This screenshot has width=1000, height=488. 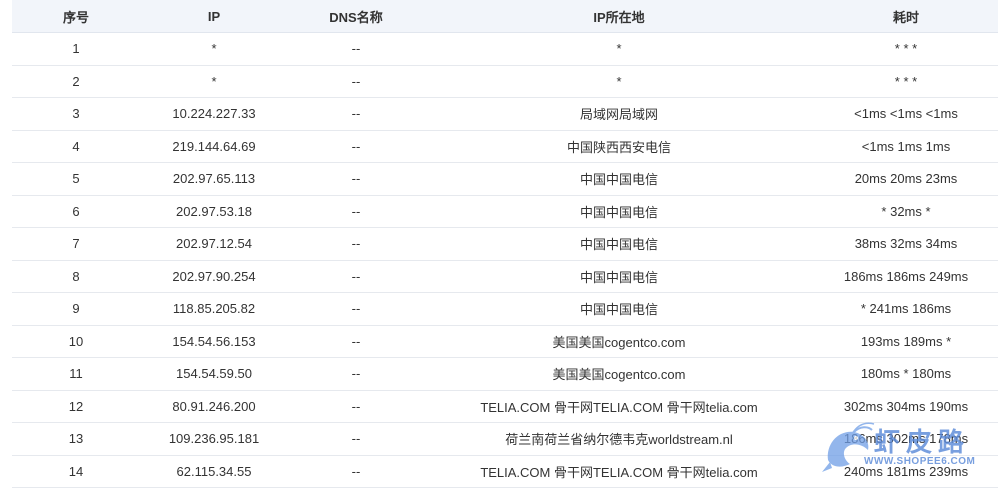 What do you see at coordinates (214, 16) in the screenshot?
I see `header-ip: IP` at bounding box center [214, 16].